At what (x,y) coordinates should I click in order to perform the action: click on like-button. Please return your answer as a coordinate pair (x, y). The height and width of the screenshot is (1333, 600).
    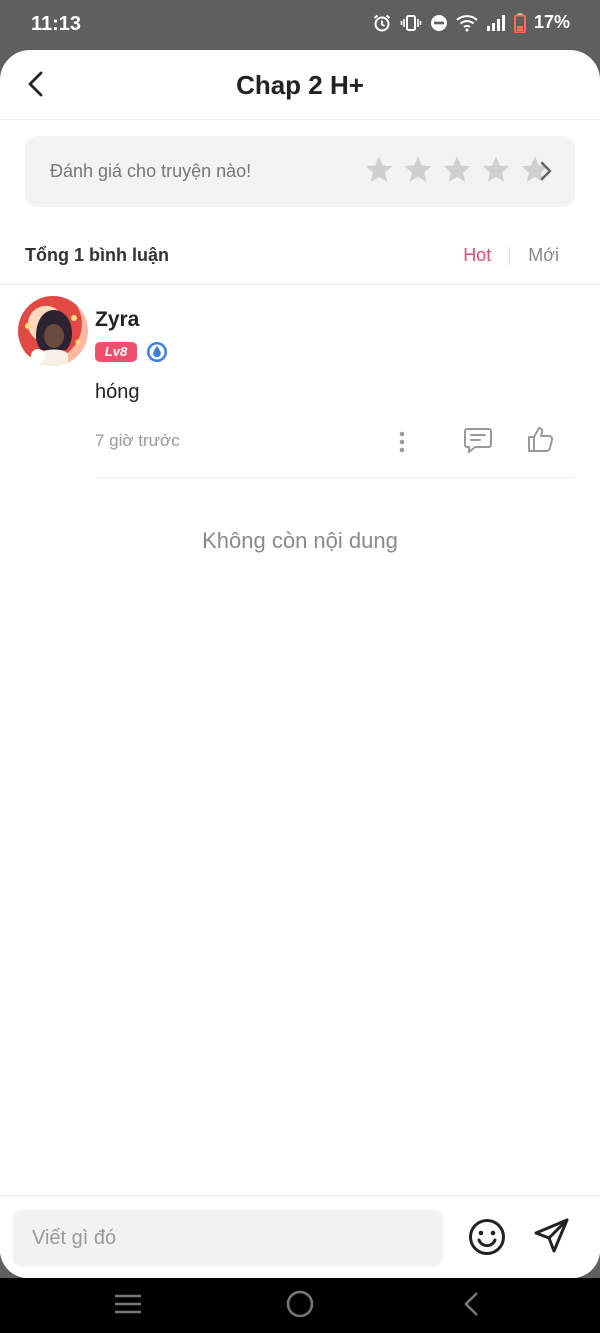
    Looking at the image, I should click on (541, 441).